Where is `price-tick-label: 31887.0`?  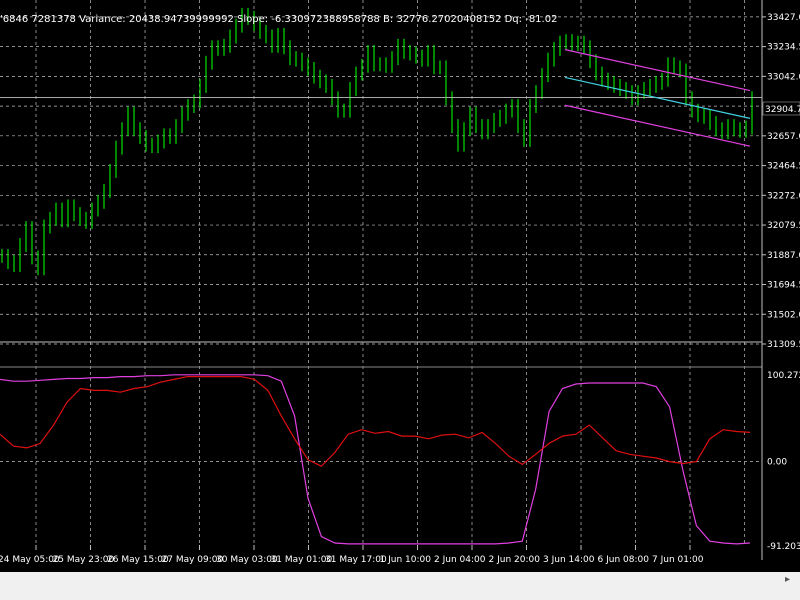
price-tick-label: 31887.0 is located at coordinates (783, 256).